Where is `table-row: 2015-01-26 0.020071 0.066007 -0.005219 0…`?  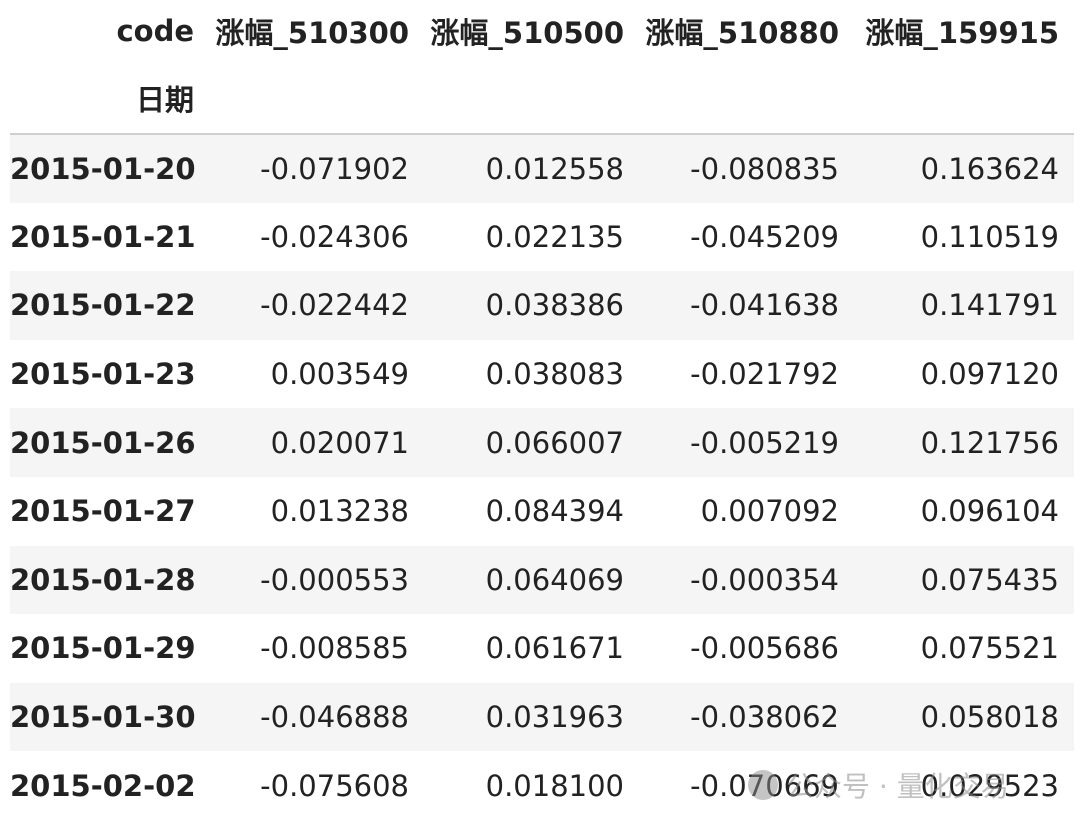
table-row: 2015-01-26 0.020071 0.066007 -0.005219 0… is located at coordinates (542, 442).